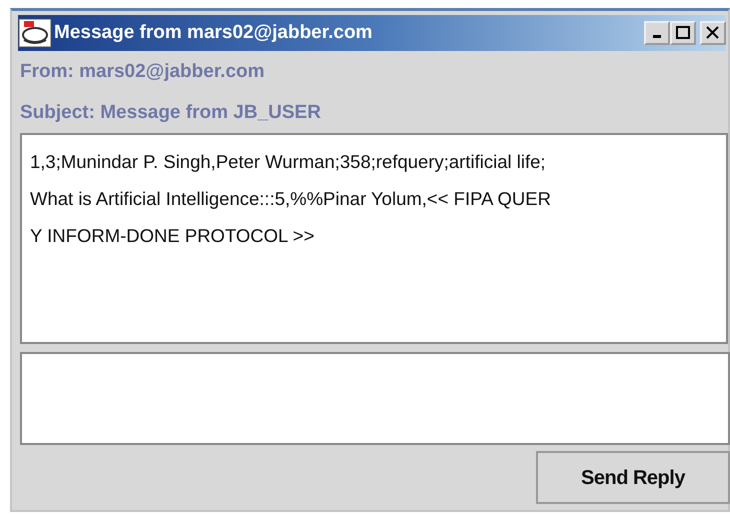 The width and height of the screenshot is (730, 514). I want to click on app-icon, so click(35, 33).